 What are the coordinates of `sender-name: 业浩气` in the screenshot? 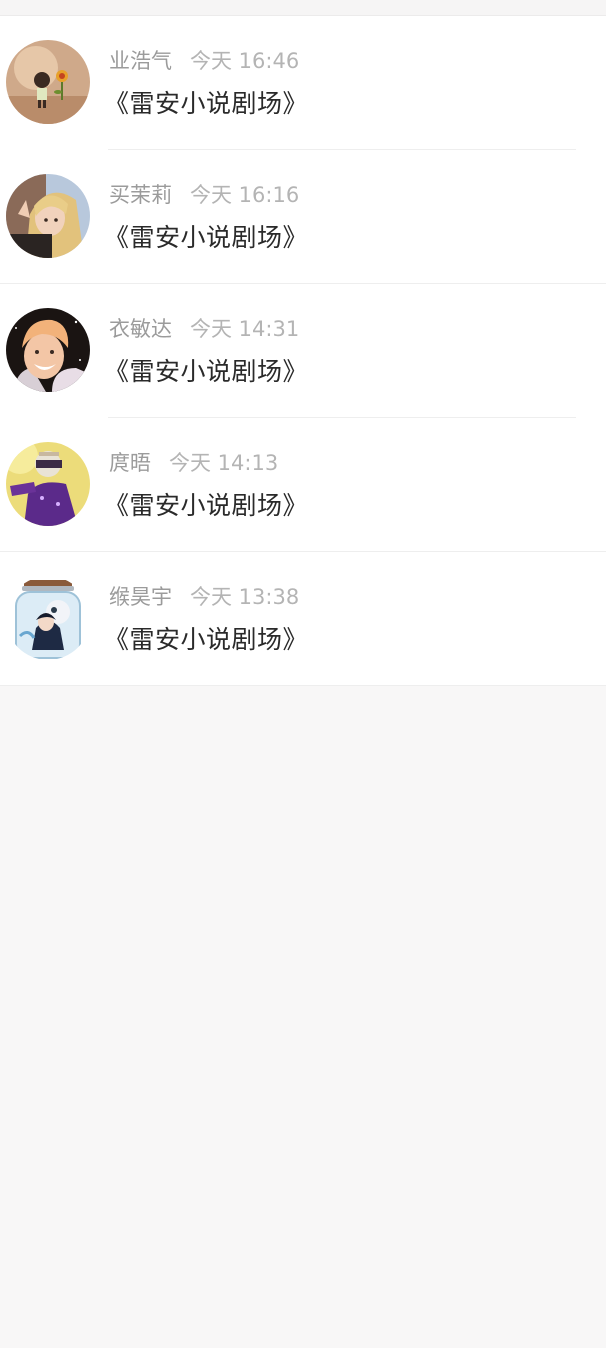 It's located at (140, 61).